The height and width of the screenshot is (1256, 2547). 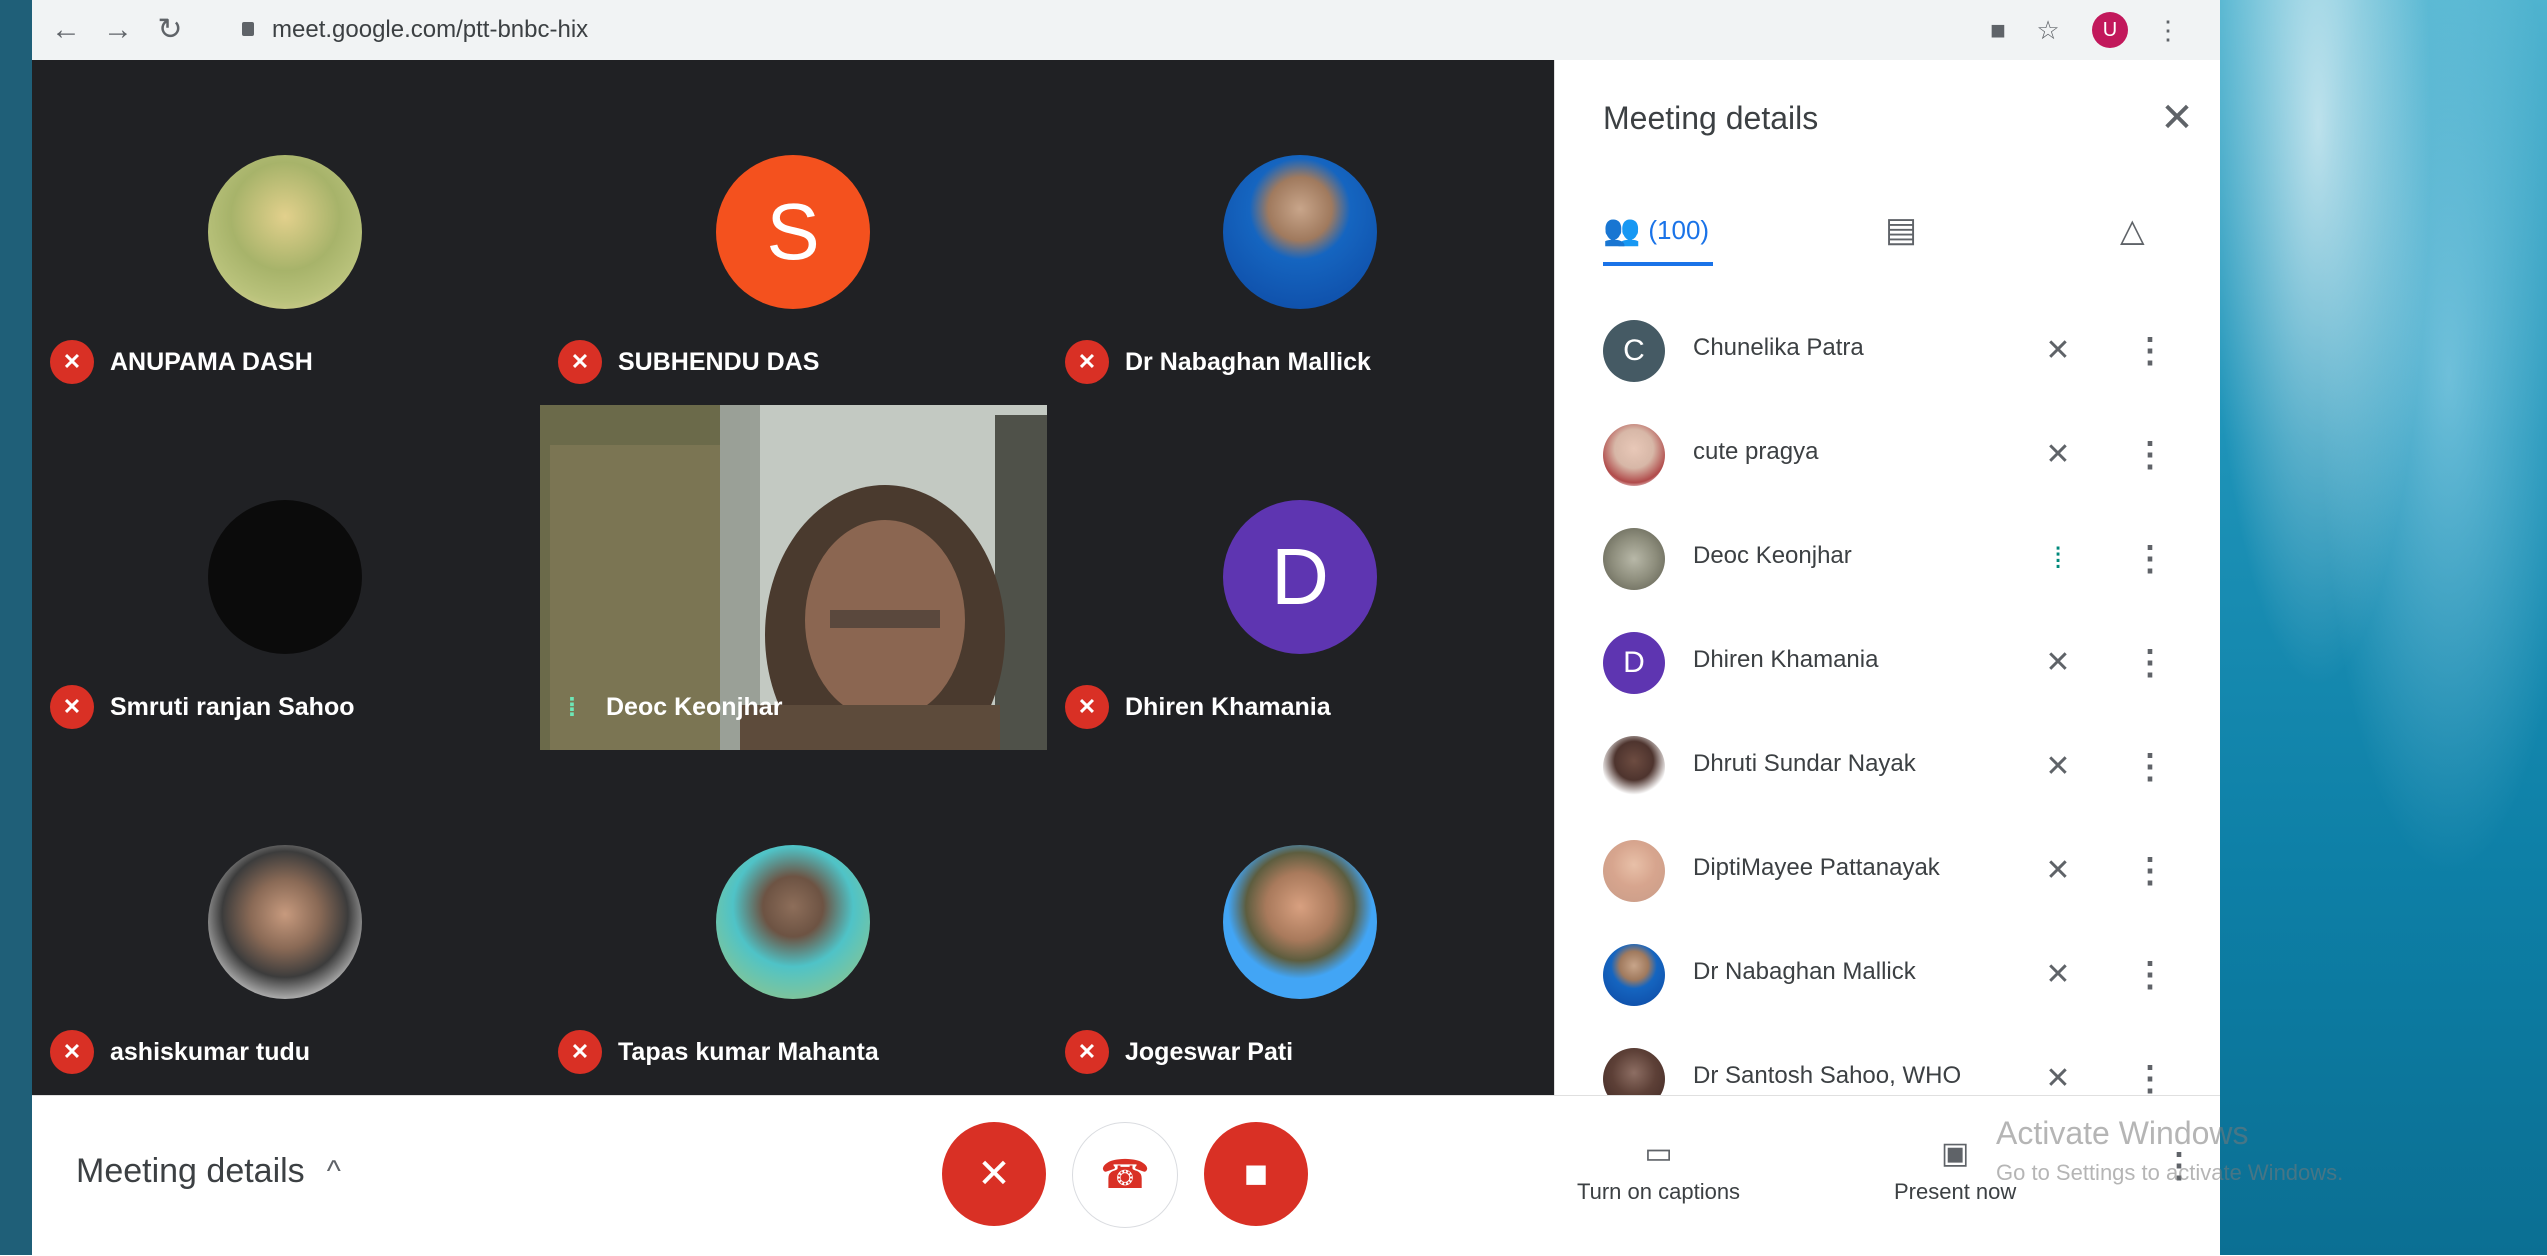 I want to click on camera-indicator-icon: ■, so click(x=1998, y=30).